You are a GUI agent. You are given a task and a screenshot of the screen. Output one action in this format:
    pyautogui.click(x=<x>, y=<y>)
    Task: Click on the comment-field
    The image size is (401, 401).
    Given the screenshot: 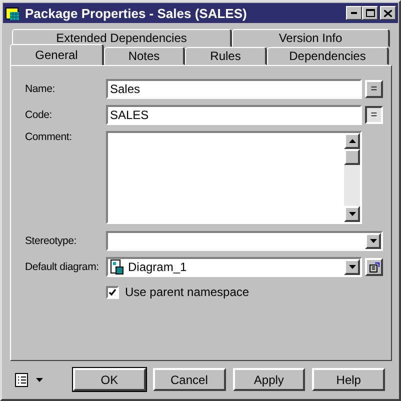 What is the action you would take?
    pyautogui.click(x=234, y=177)
    